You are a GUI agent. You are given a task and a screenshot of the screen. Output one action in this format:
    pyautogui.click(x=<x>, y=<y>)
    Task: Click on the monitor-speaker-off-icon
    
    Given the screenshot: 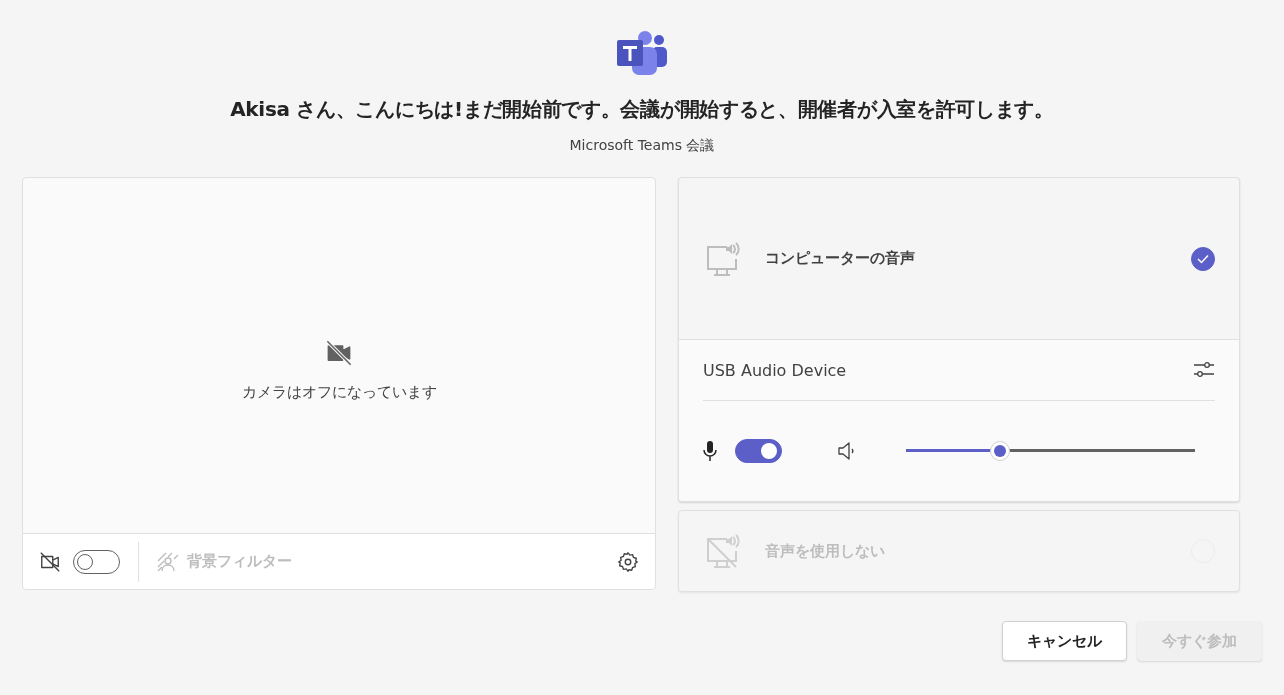 What is the action you would take?
    pyautogui.click(x=723, y=551)
    